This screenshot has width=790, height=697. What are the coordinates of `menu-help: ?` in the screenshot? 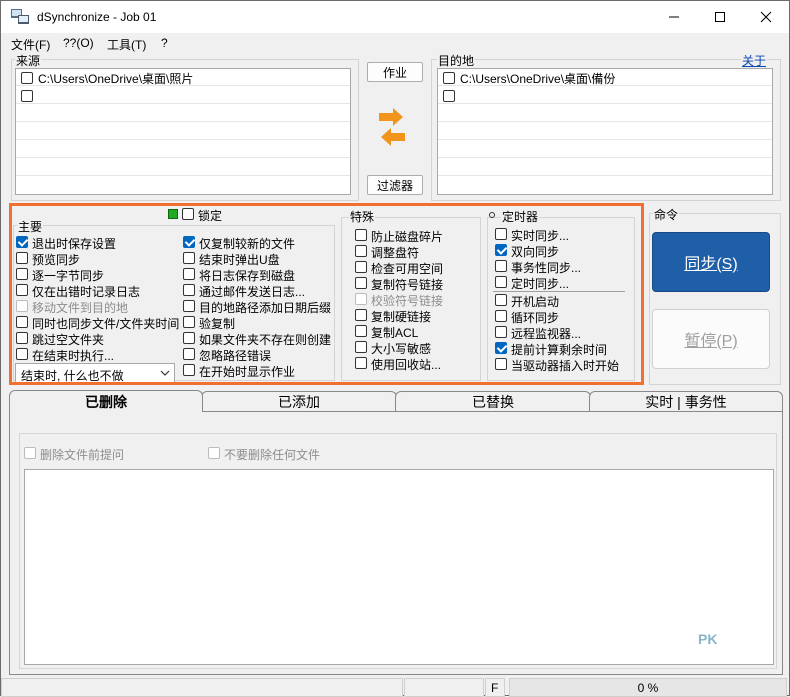 It's located at (164, 43).